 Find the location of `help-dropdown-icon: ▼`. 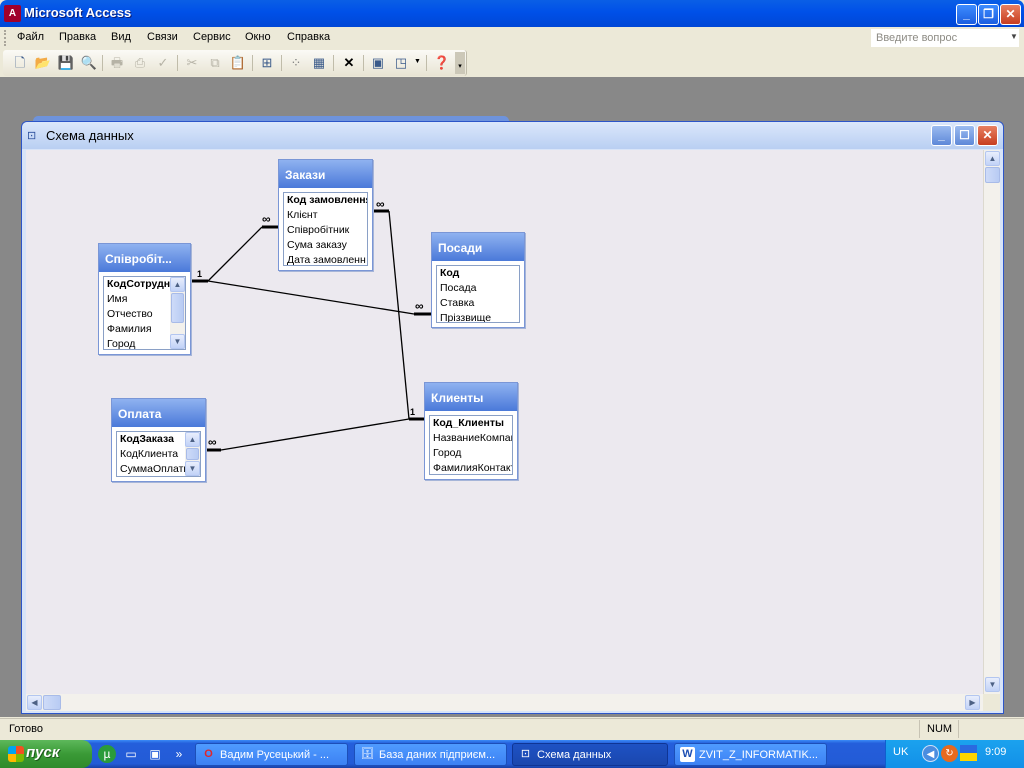

help-dropdown-icon: ▼ is located at coordinates (1014, 36).